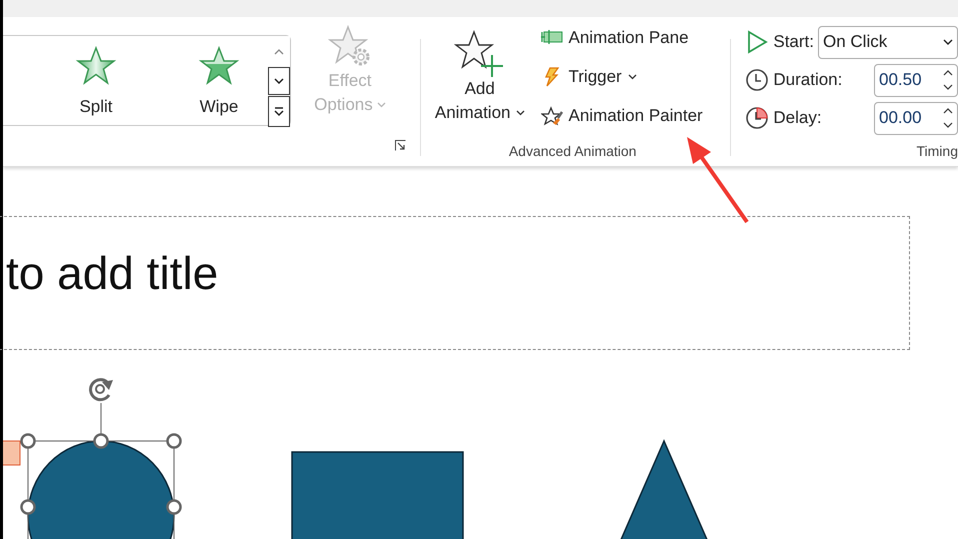 This screenshot has height=539, width=958. I want to click on ribbon-button: Animation Painter, so click(621, 116).